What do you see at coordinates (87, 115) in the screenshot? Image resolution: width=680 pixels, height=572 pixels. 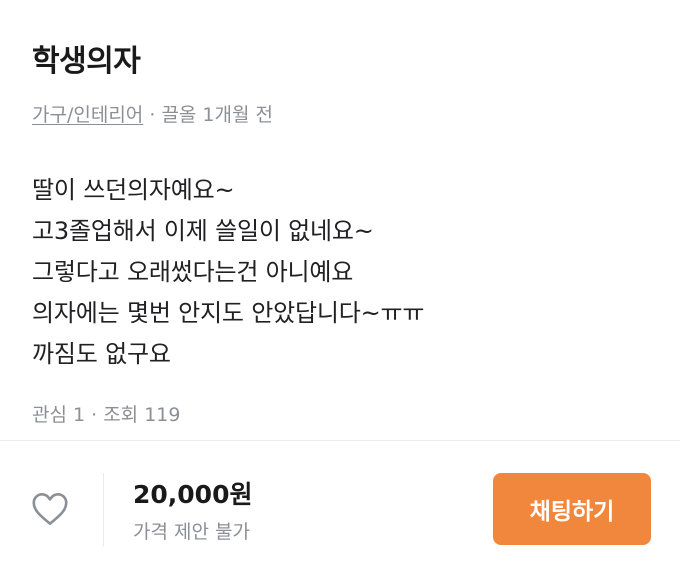 I see `category-link: 가구/인테리어` at bounding box center [87, 115].